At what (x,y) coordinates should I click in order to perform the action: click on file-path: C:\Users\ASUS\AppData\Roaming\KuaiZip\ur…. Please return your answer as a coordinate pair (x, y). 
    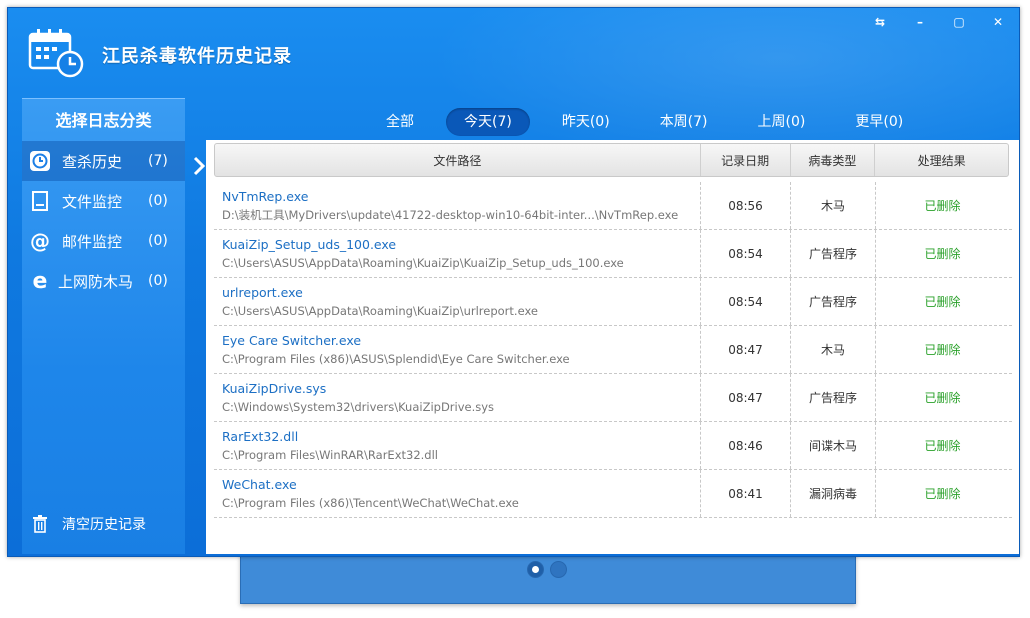
    Looking at the image, I should click on (380, 310).